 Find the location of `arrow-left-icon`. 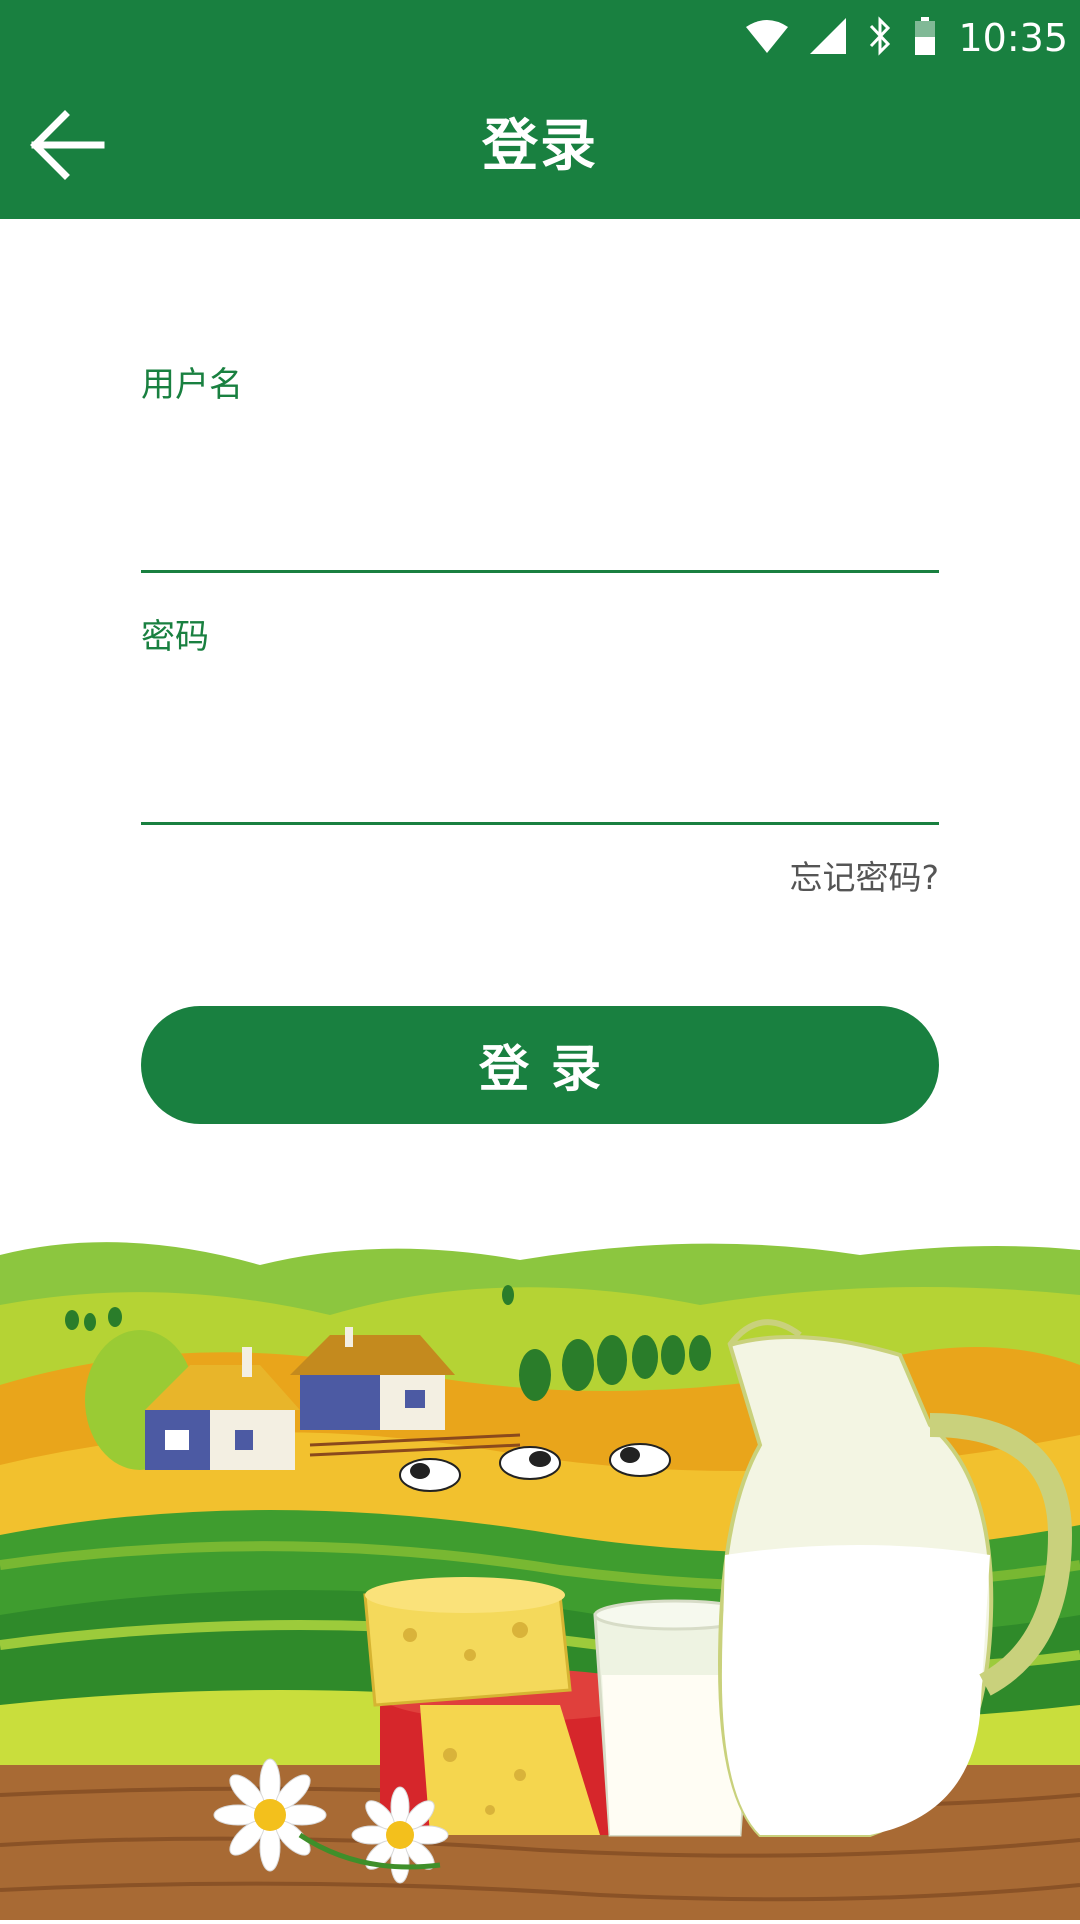

arrow-left-icon is located at coordinates (67, 147).